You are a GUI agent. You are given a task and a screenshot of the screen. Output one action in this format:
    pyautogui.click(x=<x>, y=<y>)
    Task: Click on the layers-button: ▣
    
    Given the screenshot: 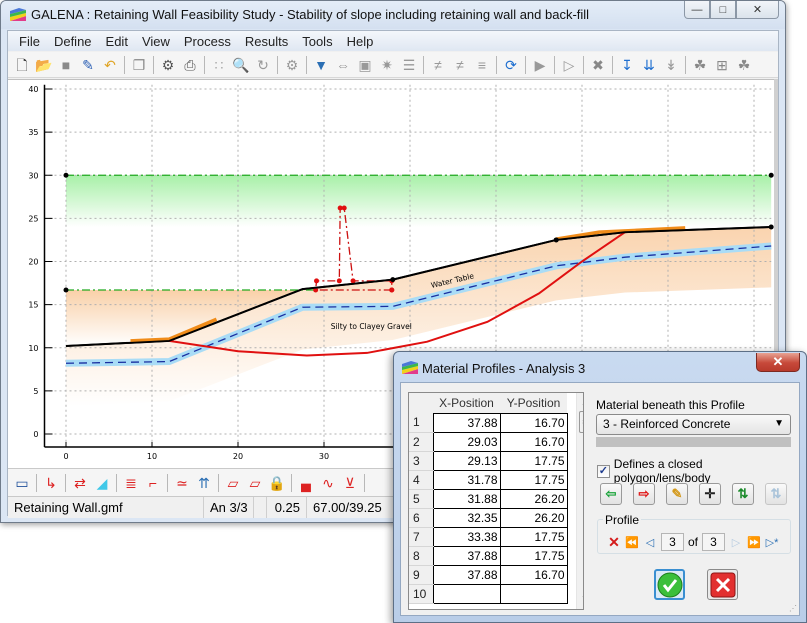 What is the action you would take?
    pyautogui.click(x=365, y=65)
    